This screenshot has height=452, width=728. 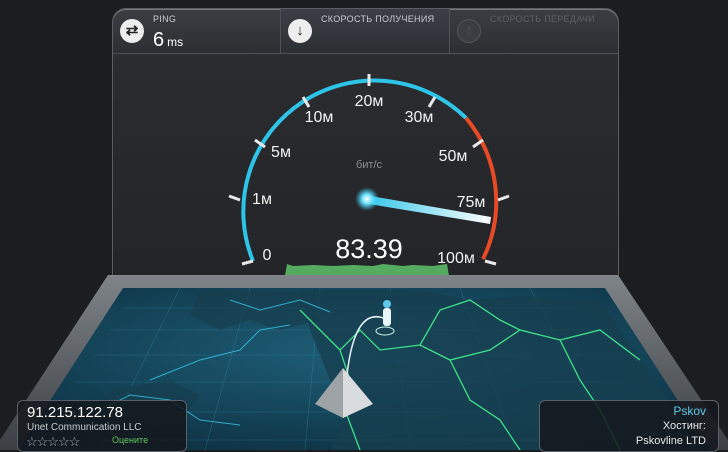 I want to click on tab-download: ↓ СКОРОСТЬ ПОЛУЧЕНИЯ, so click(x=365, y=31).